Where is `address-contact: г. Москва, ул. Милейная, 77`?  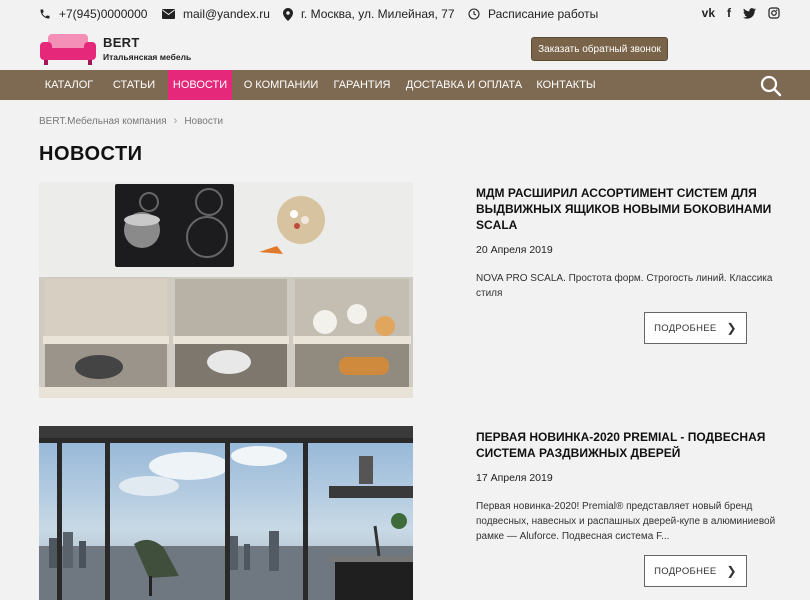 address-contact: г. Москва, ул. Милейная, 77 is located at coordinates (369, 14).